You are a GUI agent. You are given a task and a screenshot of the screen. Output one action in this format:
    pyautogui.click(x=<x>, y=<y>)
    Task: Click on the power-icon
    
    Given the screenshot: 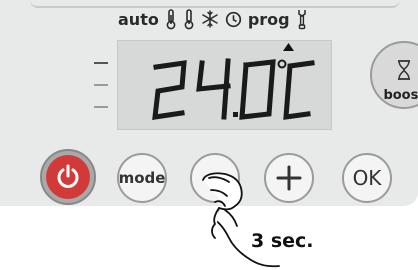 What is the action you would take?
    pyautogui.click(x=68, y=176)
    